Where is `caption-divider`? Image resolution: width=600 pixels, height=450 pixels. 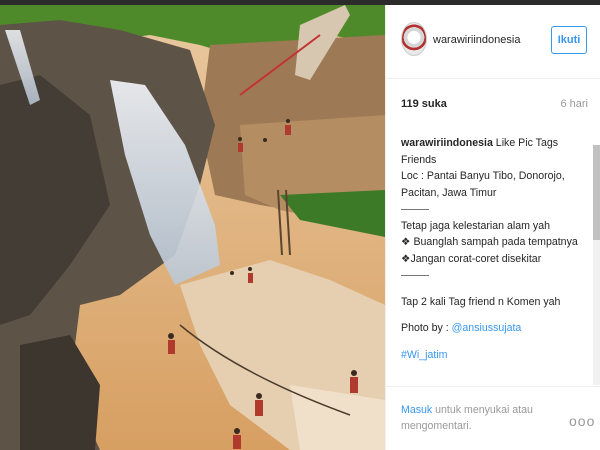 caption-divider is located at coordinates (490, 209).